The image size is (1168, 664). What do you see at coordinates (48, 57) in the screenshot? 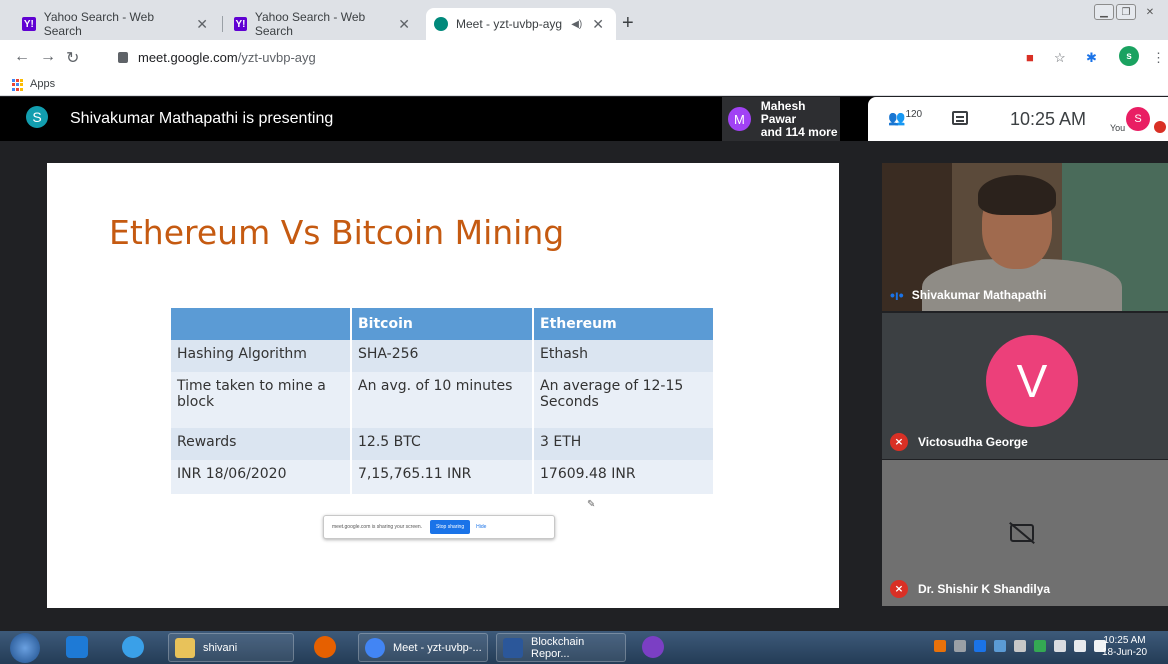
I see `forward-arrow-icon: →` at bounding box center [48, 57].